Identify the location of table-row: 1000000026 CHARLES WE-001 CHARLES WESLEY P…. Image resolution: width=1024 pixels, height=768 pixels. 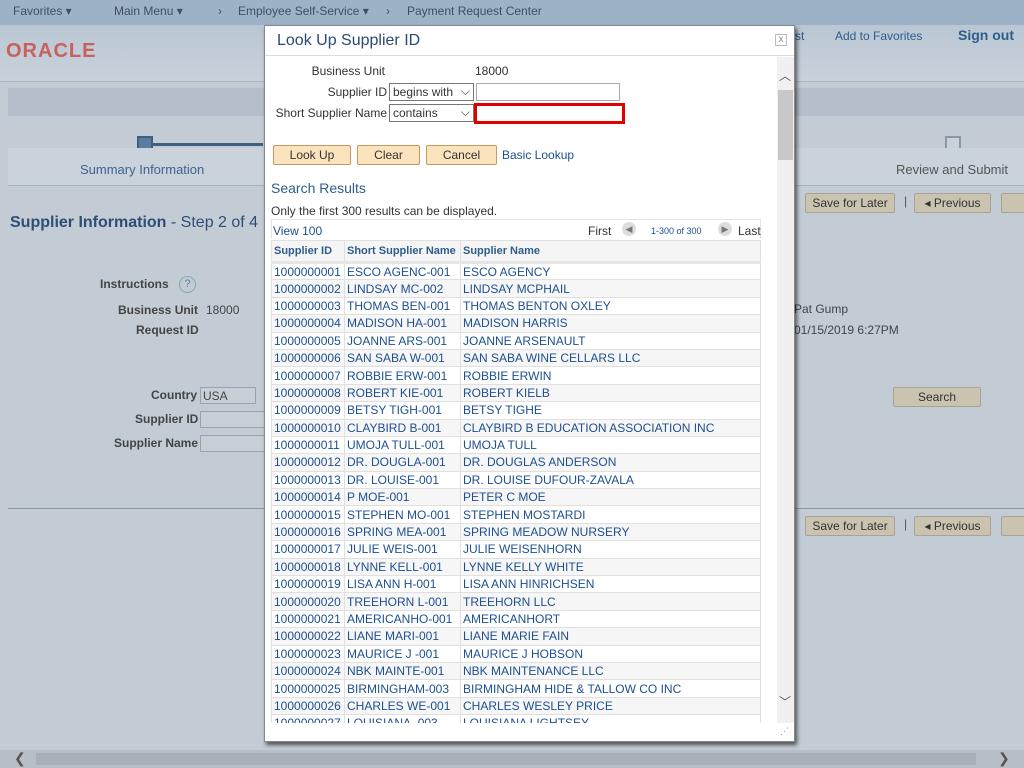
(516, 706).